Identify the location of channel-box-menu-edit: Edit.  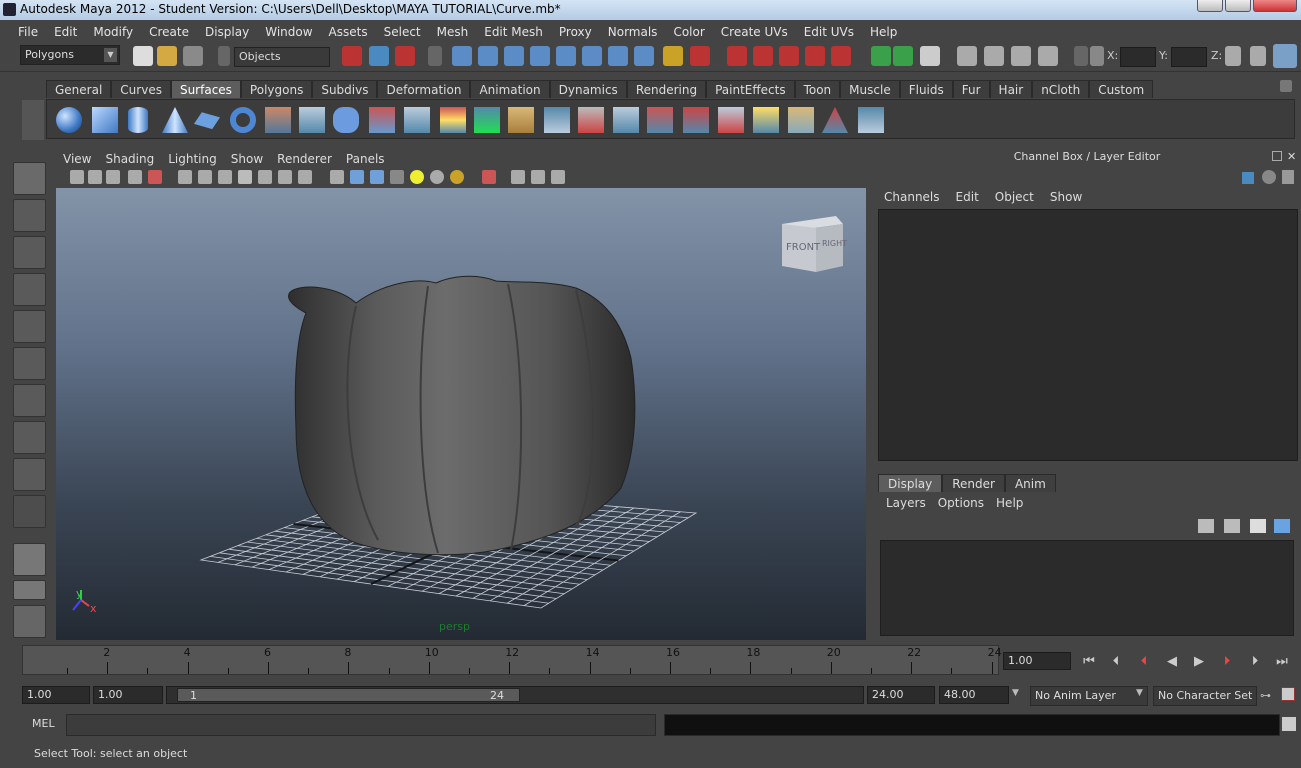
(967, 198).